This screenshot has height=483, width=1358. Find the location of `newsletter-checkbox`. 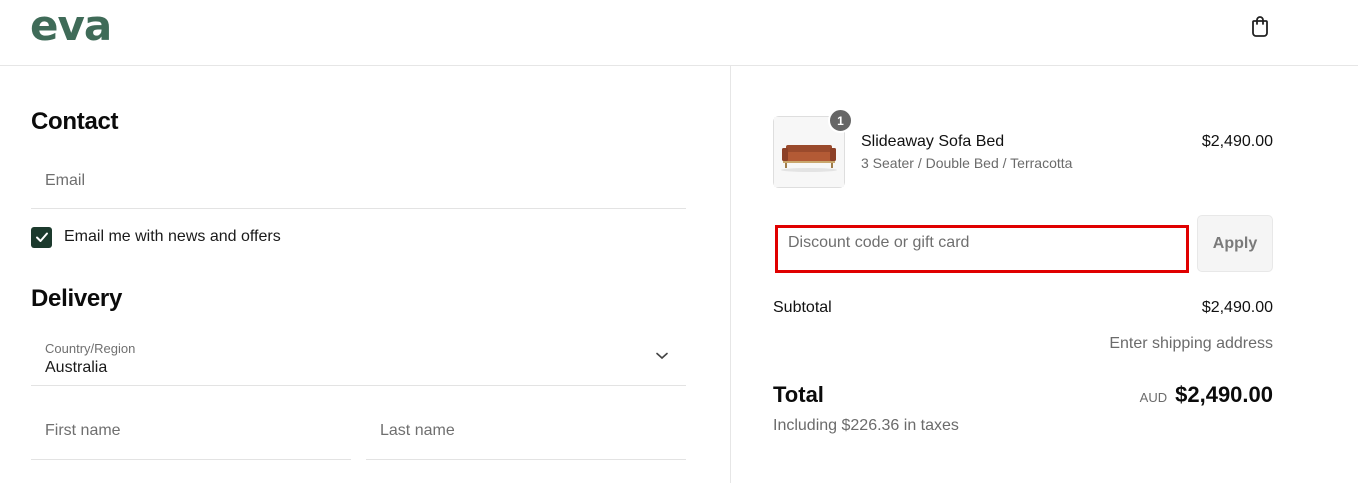

newsletter-checkbox is located at coordinates (41, 237).